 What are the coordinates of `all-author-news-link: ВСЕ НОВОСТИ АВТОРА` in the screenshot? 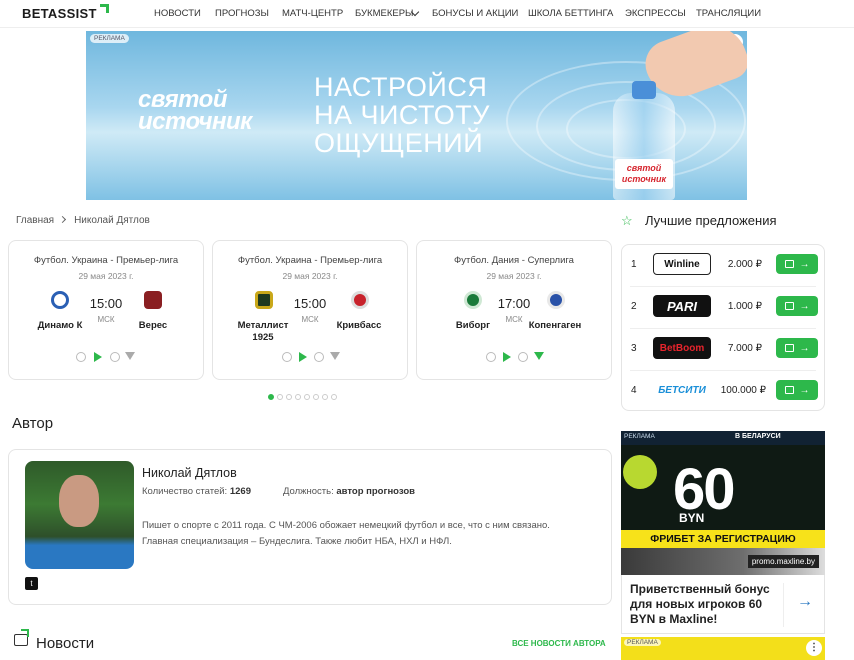 It's located at (559, 643).